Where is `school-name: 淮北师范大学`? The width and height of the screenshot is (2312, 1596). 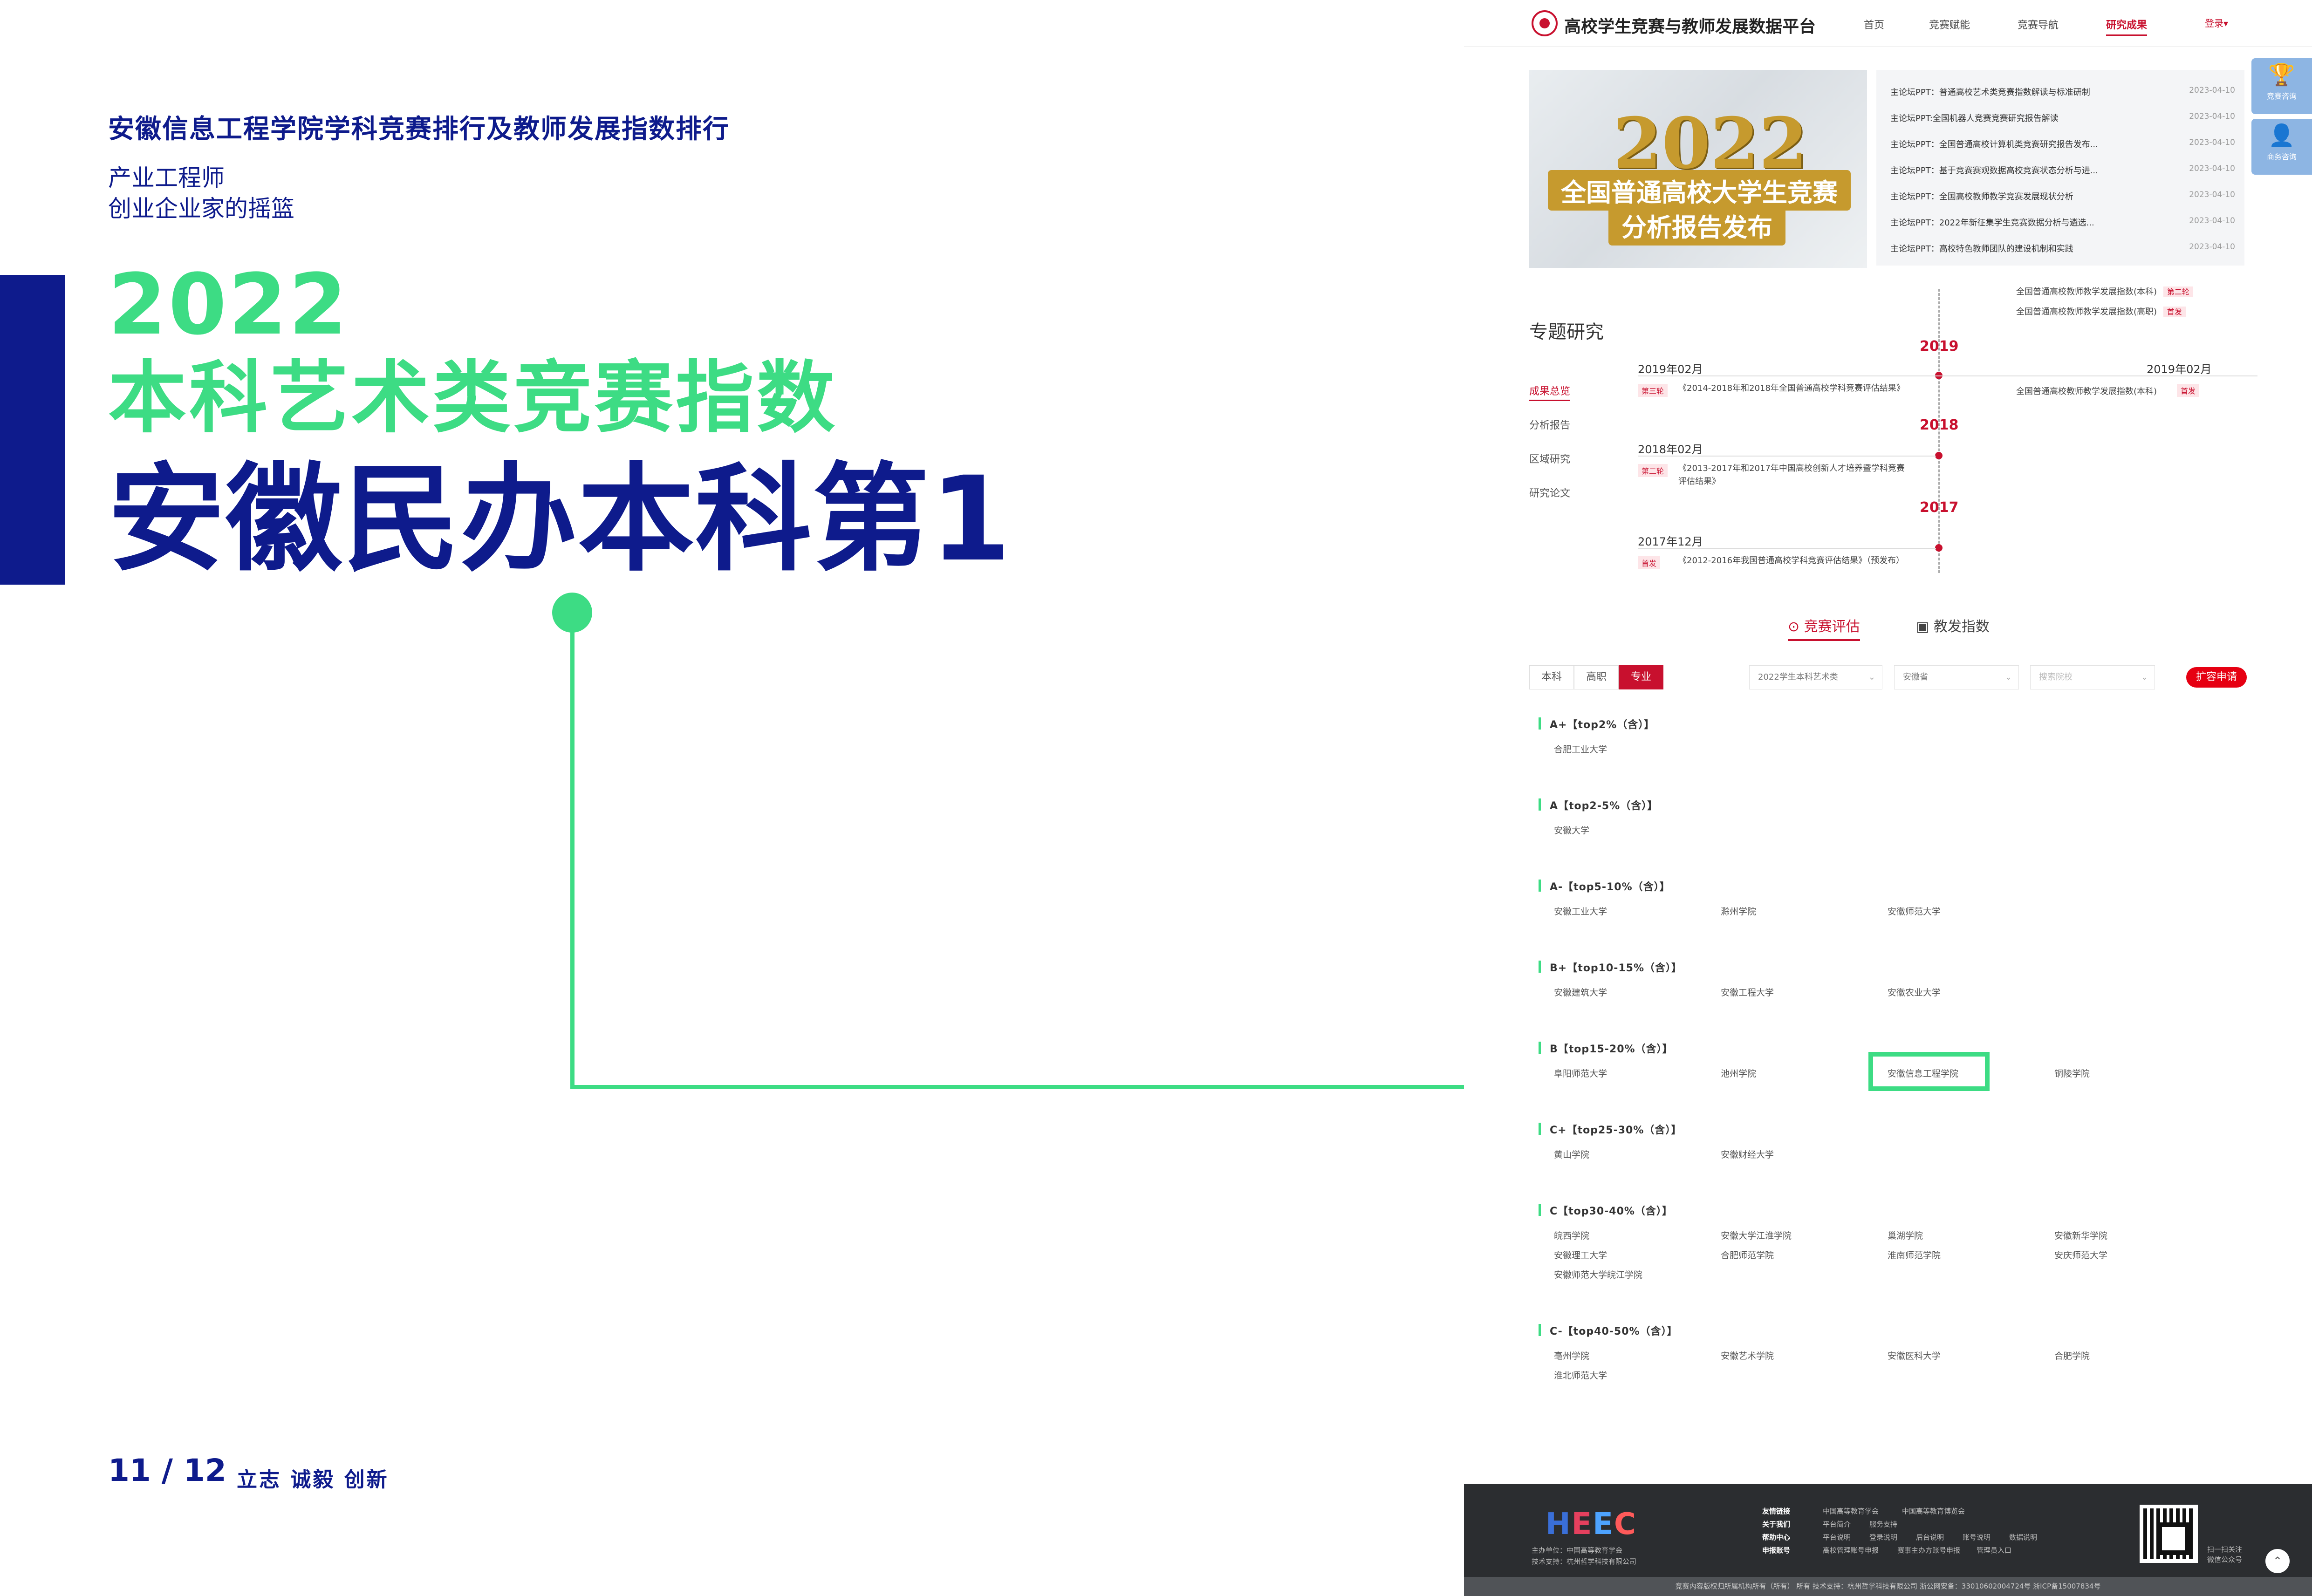
school-name: 淮北师范大学 is located at coordinates (1581, 1375).